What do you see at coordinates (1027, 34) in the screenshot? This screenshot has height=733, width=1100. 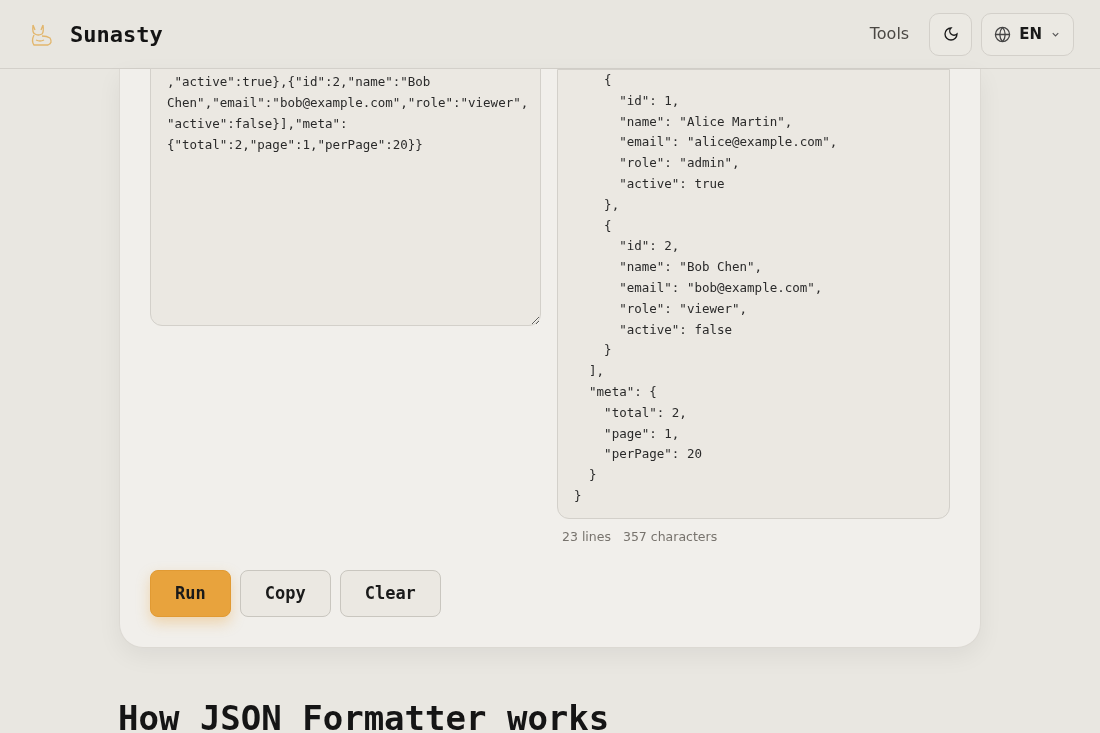 I see `language-button: EN` at bounding box center [1027, 34].